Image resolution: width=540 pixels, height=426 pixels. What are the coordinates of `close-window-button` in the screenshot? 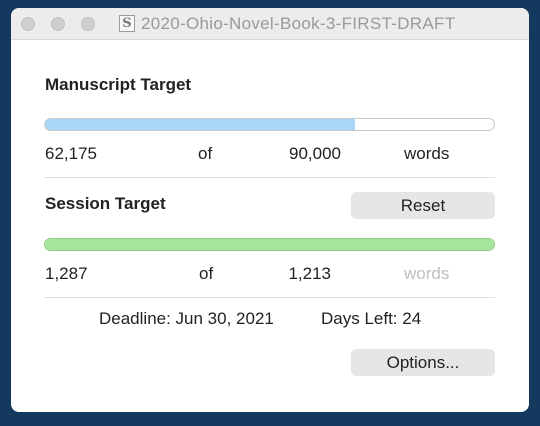 It's located at (28, 24).